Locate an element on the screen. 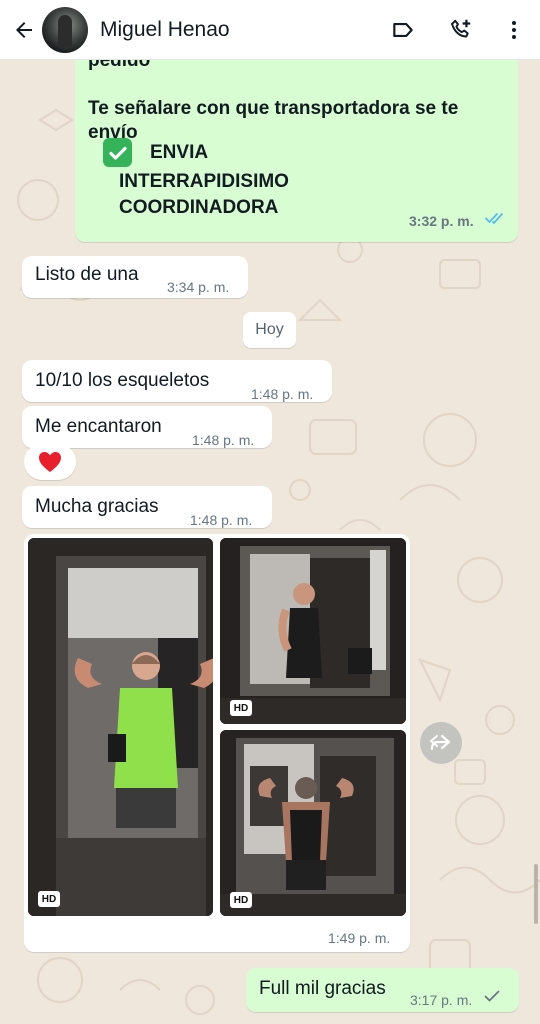 The image size is (540, 1024). heart-icon is located at coordinates (50, 462).